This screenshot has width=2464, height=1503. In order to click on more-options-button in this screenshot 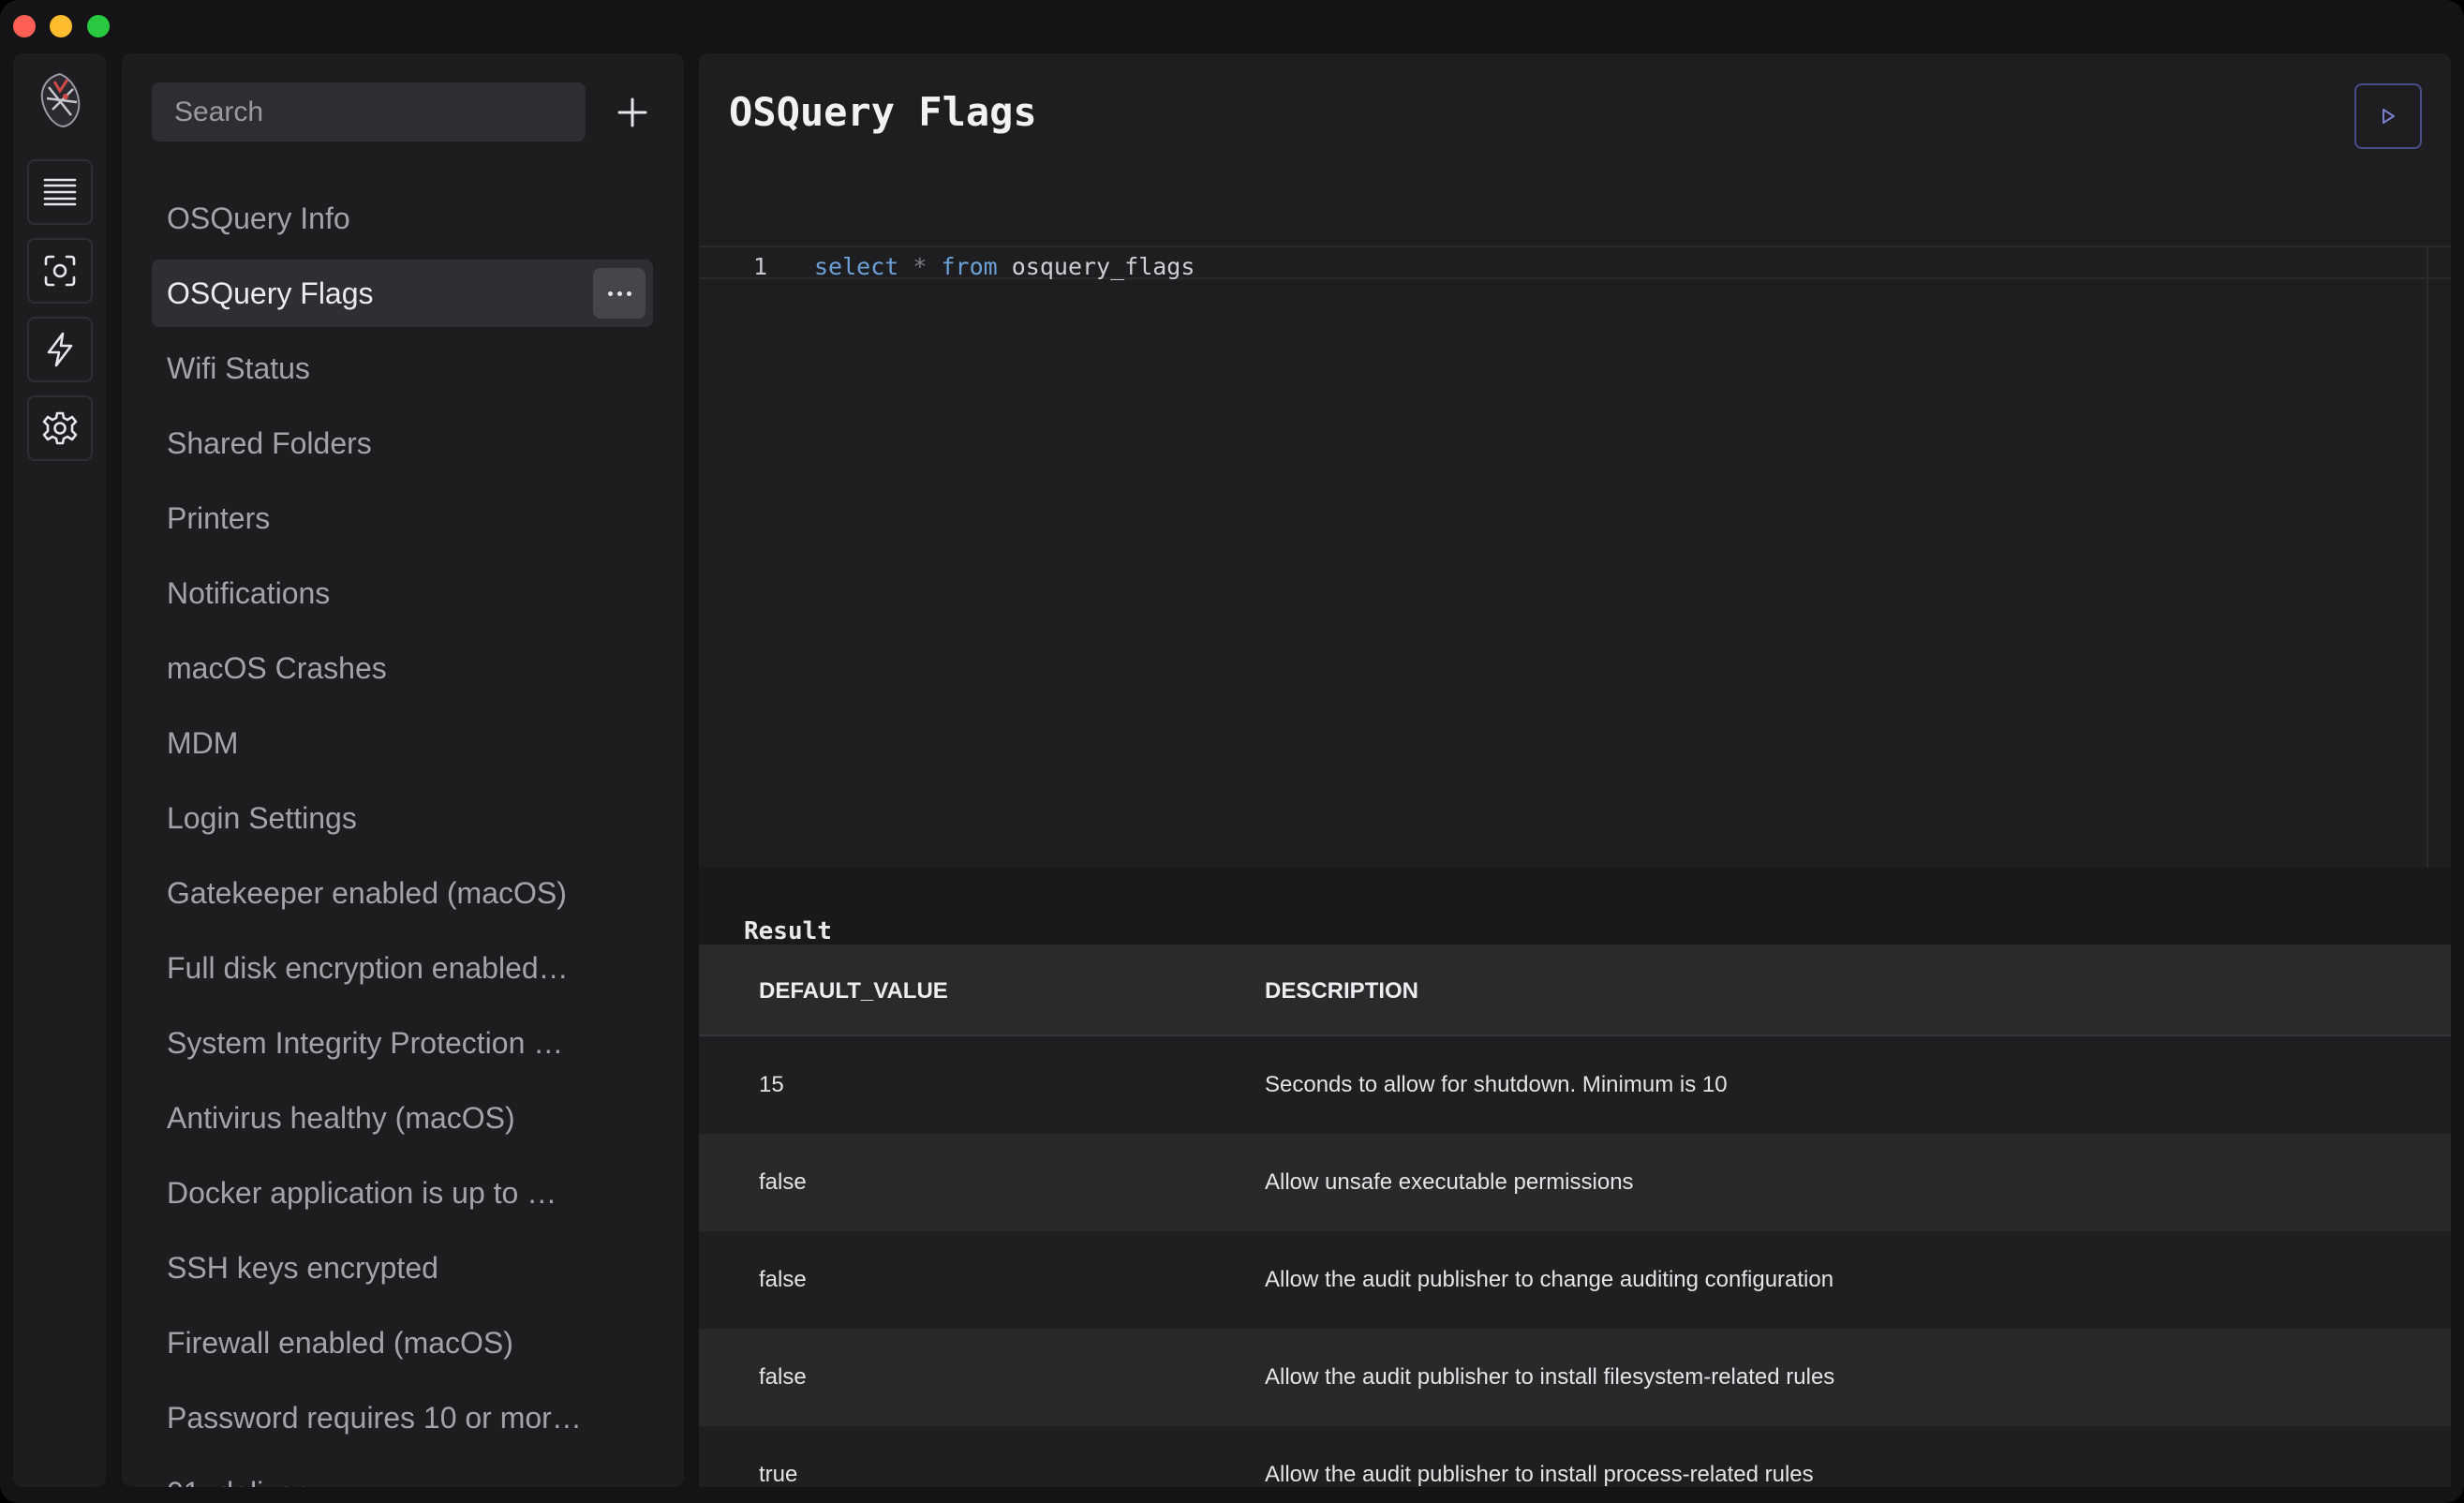, I will do `click(619, 293)`.